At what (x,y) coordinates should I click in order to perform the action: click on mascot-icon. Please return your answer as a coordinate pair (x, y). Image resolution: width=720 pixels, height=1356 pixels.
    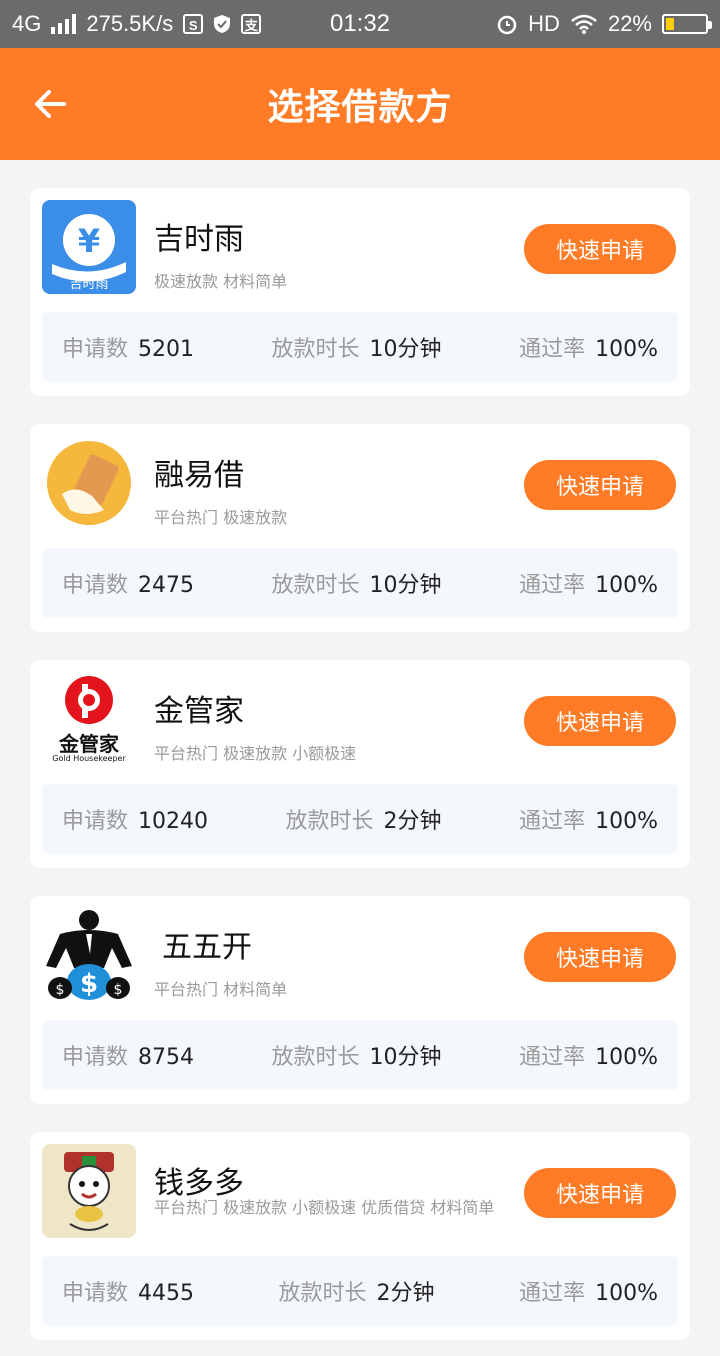
    Looking at the image, I should click on (89, 1191).